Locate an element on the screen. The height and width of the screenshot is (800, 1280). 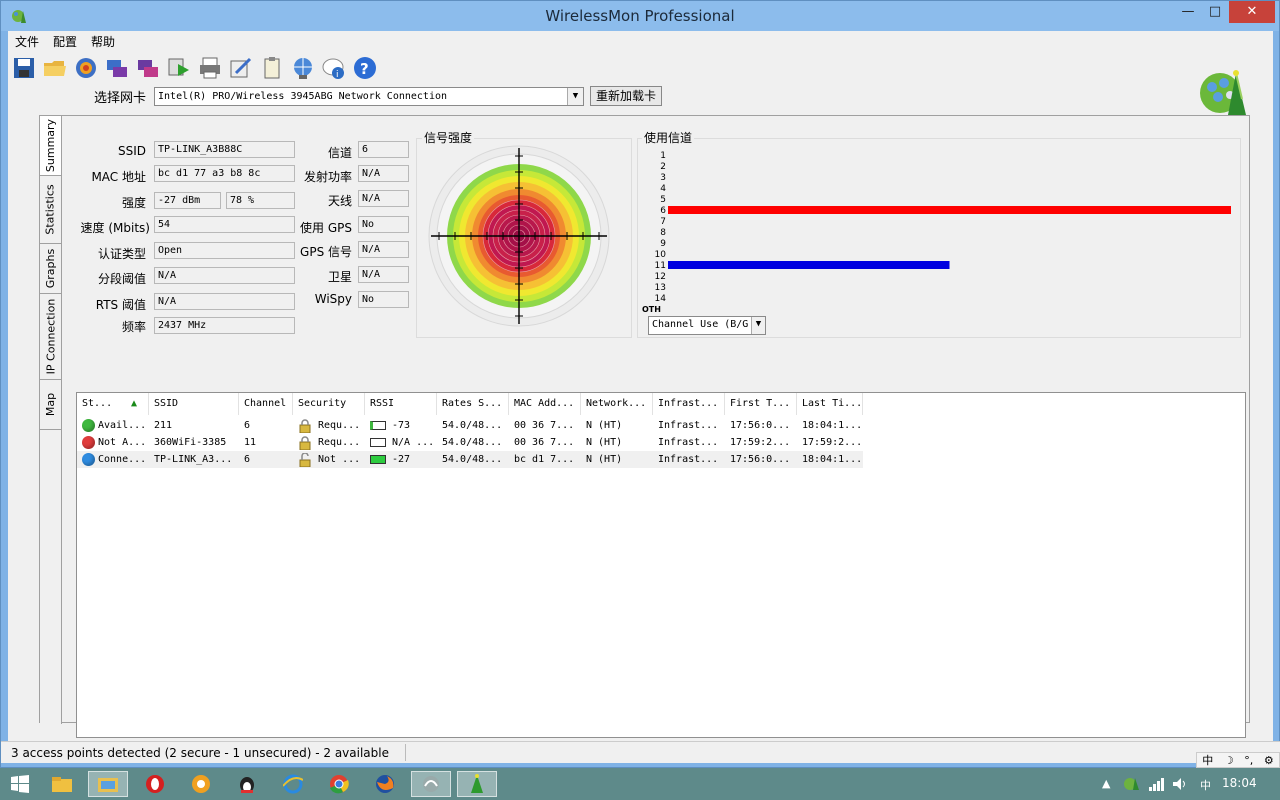
globe-icon is located at coordinates (86, 68).